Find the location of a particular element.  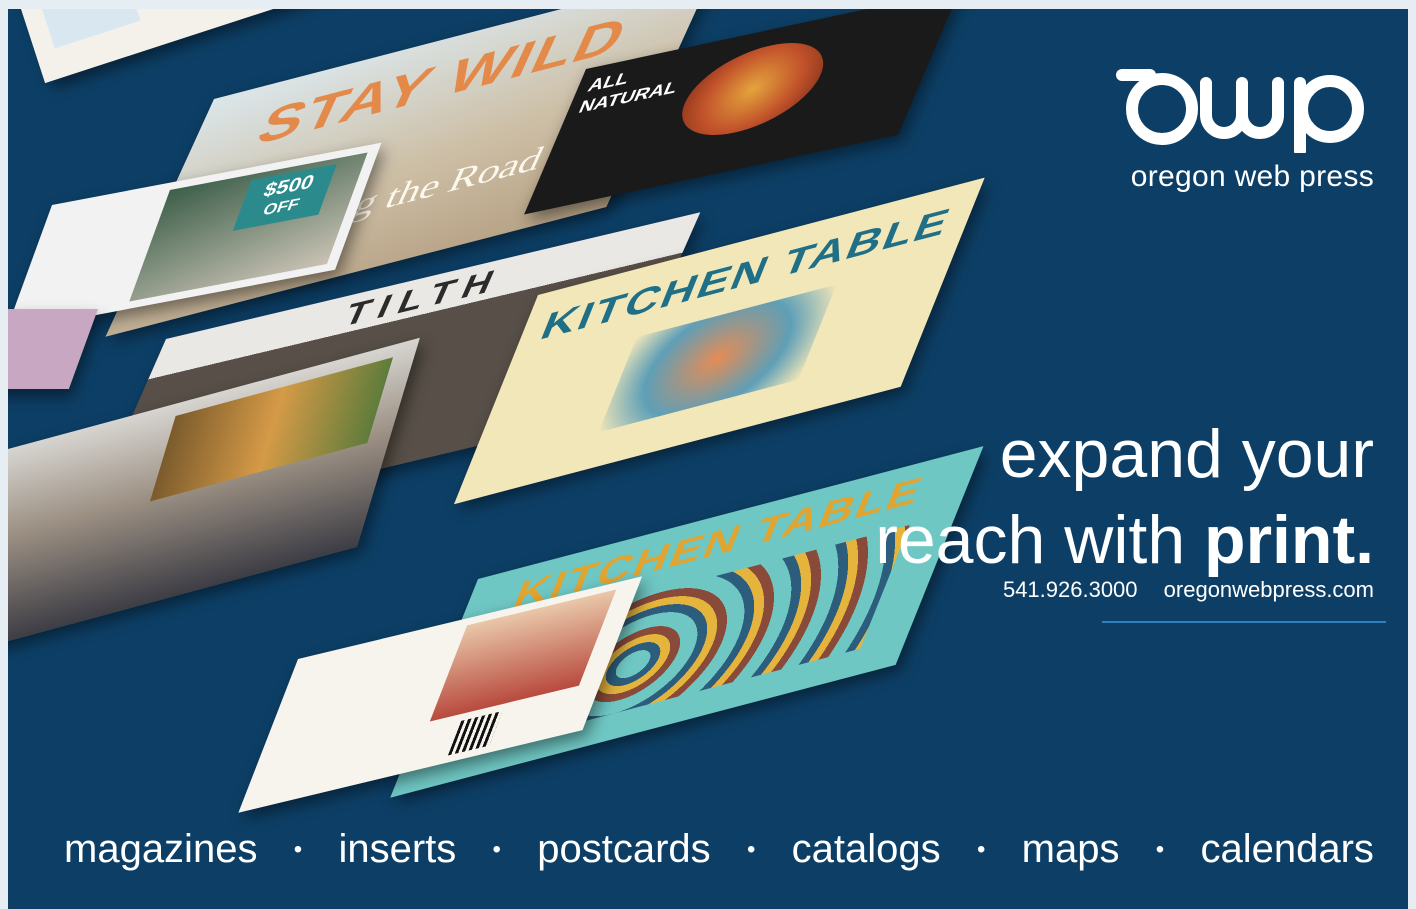

contact-info: 541.926.3000 oregonwebpress.com is located at coordinates (1188, 590).